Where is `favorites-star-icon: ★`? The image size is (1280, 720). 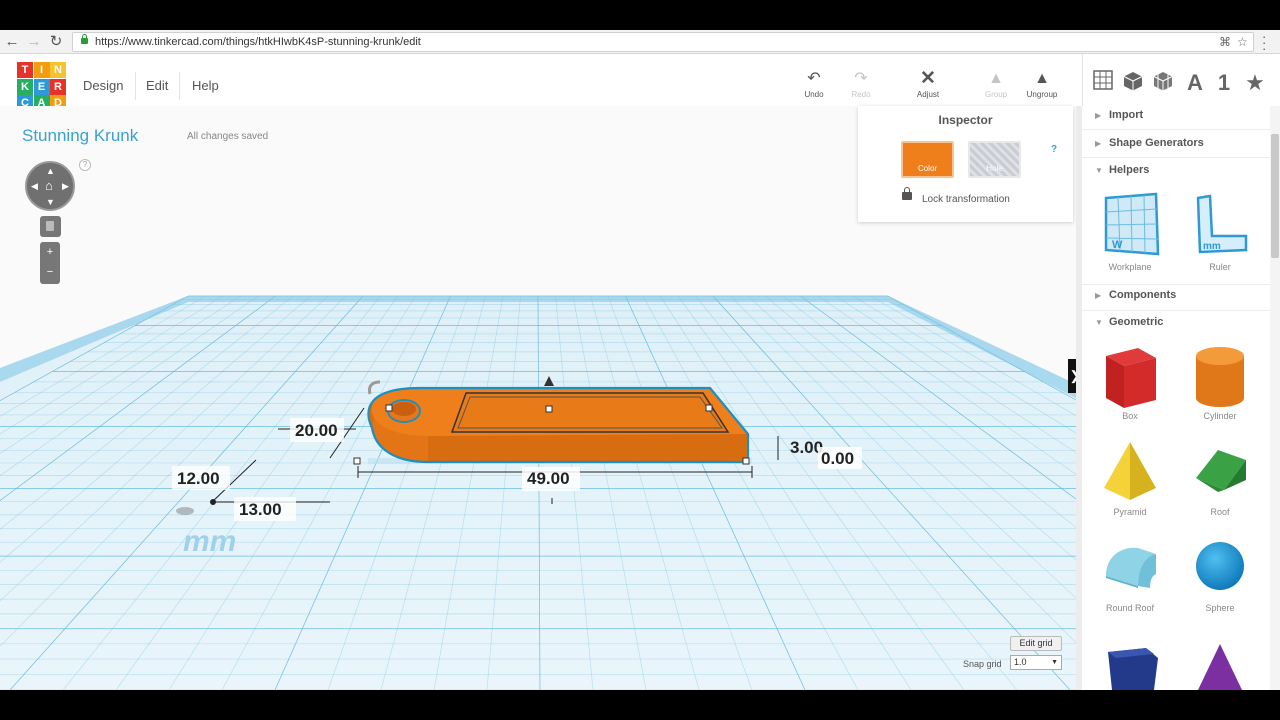 favorites-star-icon: ★ is located at coordinates (1255, 83).